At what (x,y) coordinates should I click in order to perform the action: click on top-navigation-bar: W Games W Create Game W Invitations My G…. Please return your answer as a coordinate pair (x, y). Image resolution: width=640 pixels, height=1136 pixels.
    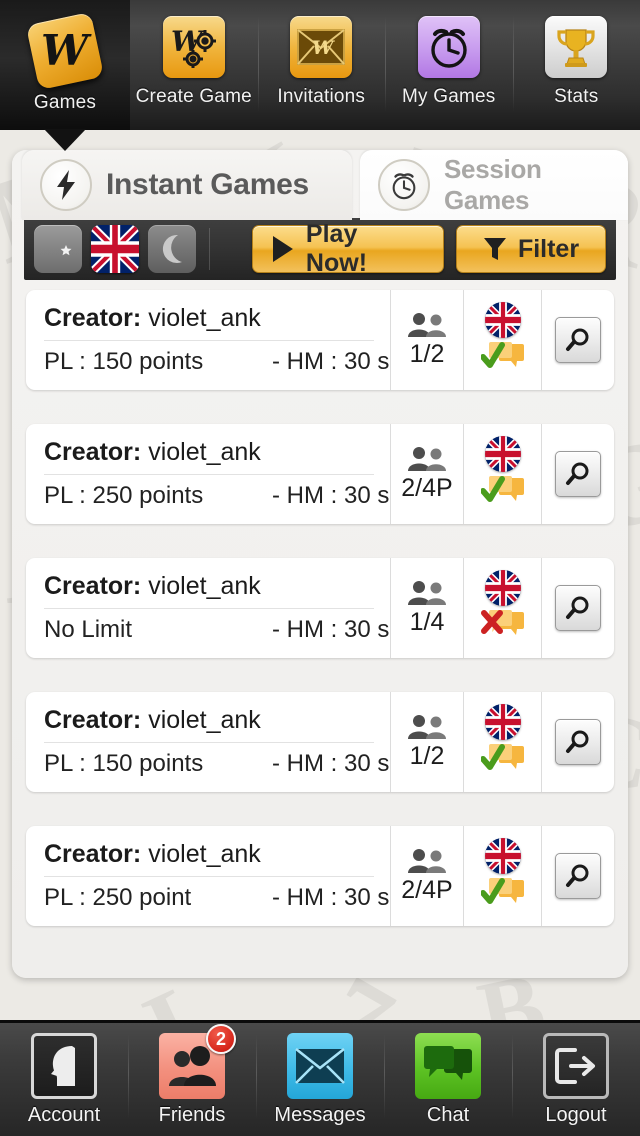
    Looking at the image, I should click on (320, 75).